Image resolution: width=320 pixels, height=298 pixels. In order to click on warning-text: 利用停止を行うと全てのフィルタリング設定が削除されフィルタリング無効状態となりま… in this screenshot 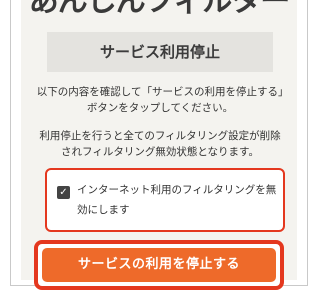, I will do `click(160, 144)`.